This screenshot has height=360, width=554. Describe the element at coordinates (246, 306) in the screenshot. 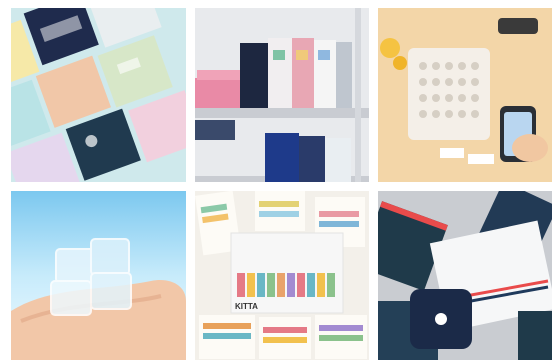

I see `kitta-brand-text: KITTA` at that location.